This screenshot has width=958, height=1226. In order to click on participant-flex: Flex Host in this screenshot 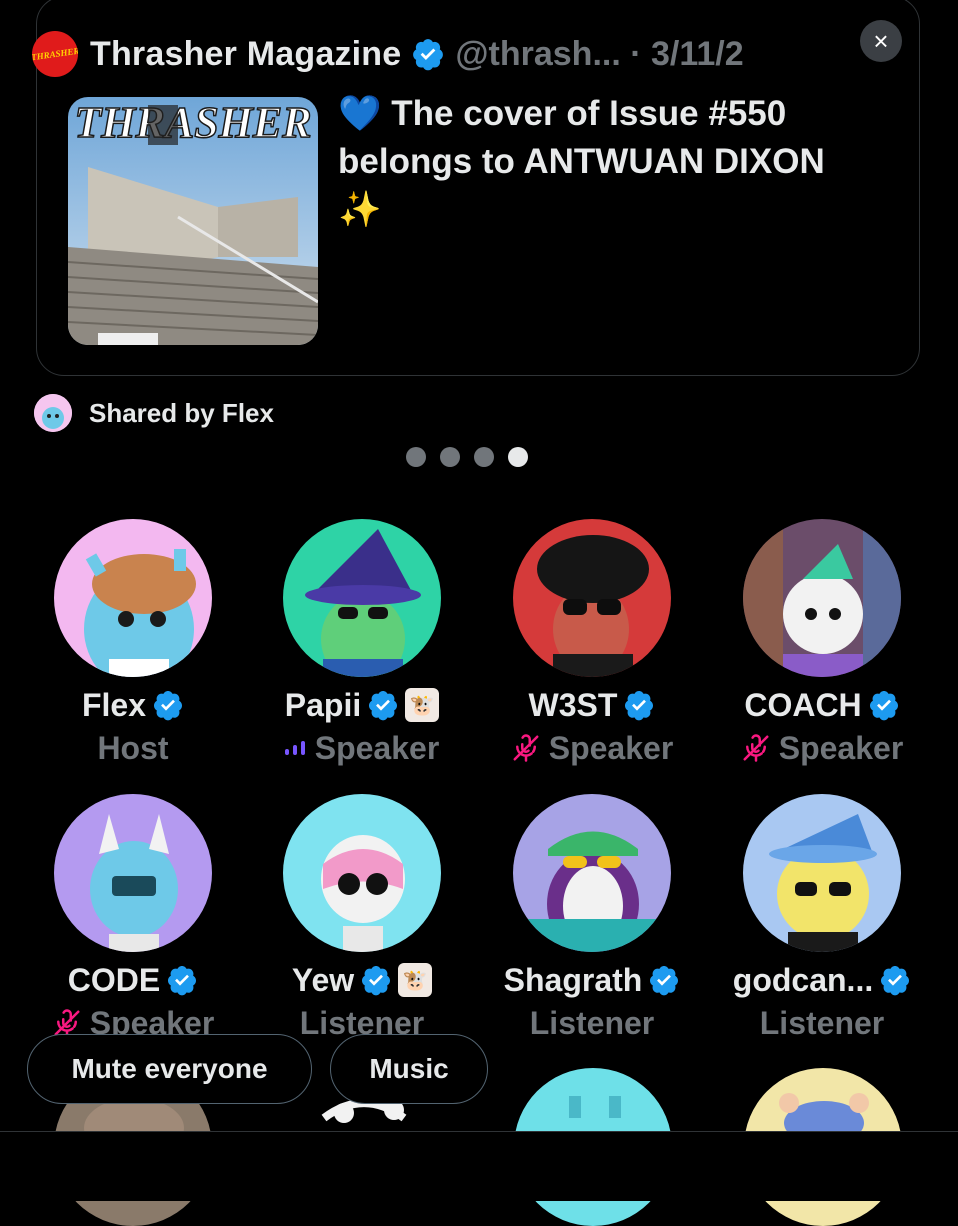, I will do `click(133, 644)`.